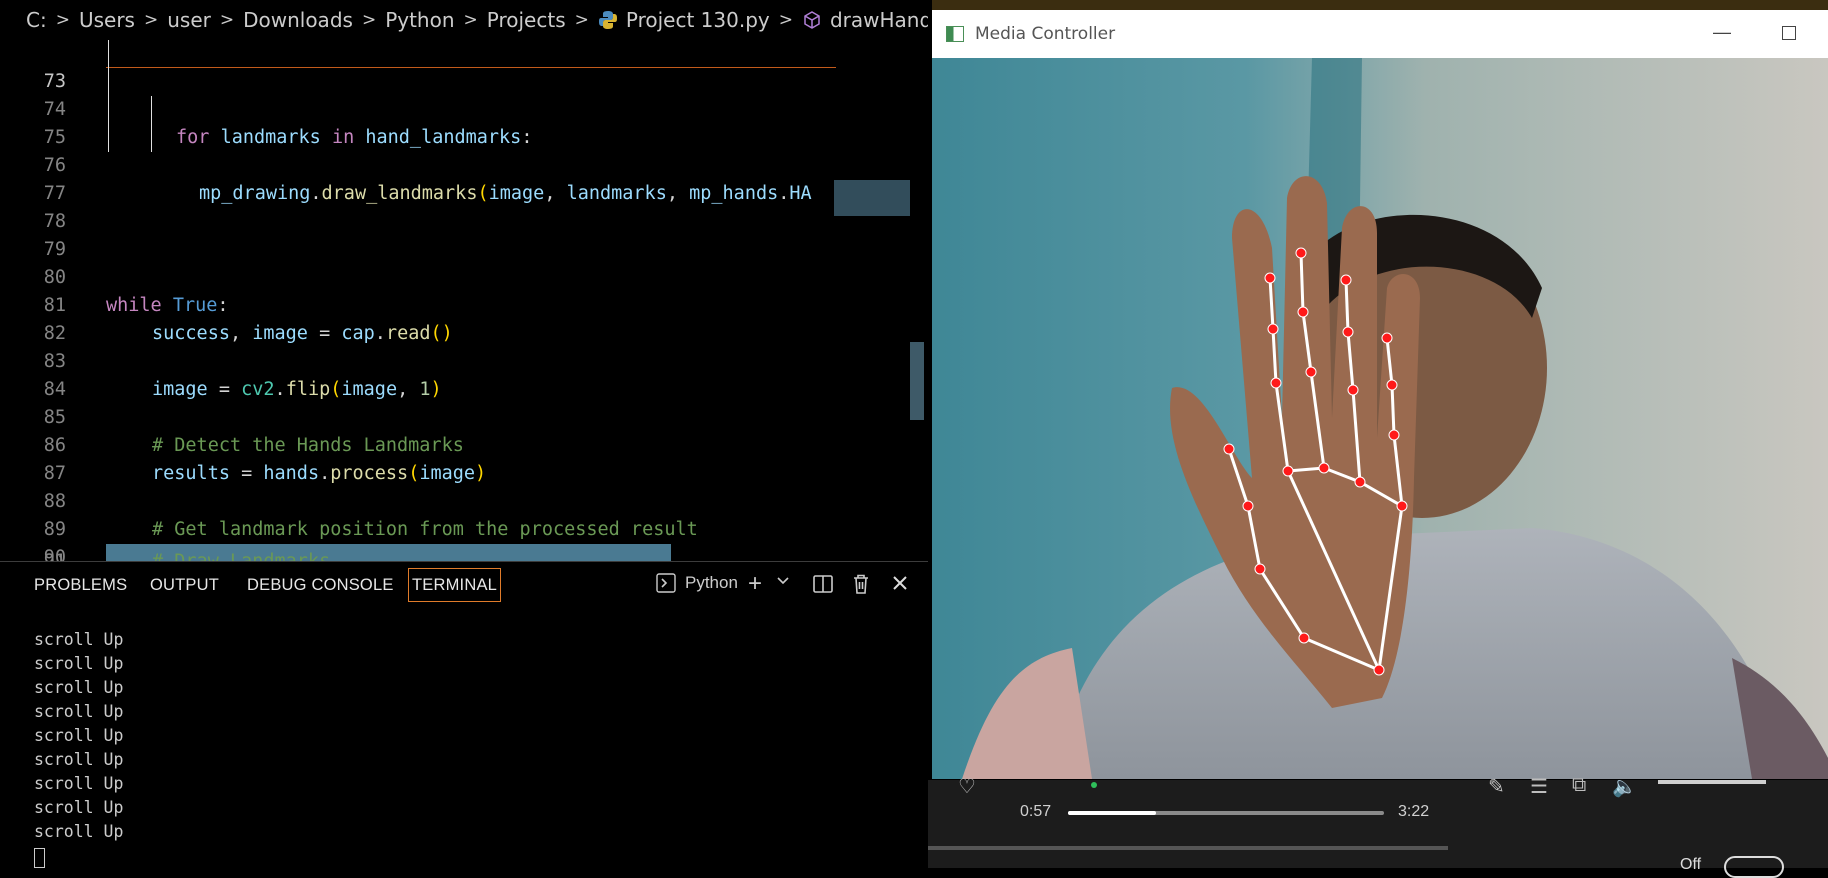 The image size is (1828, 878). What do you see at coordinates (1712, 782) in the screenshot?
I see `volume-slider` at bounding box center [1712, 782].